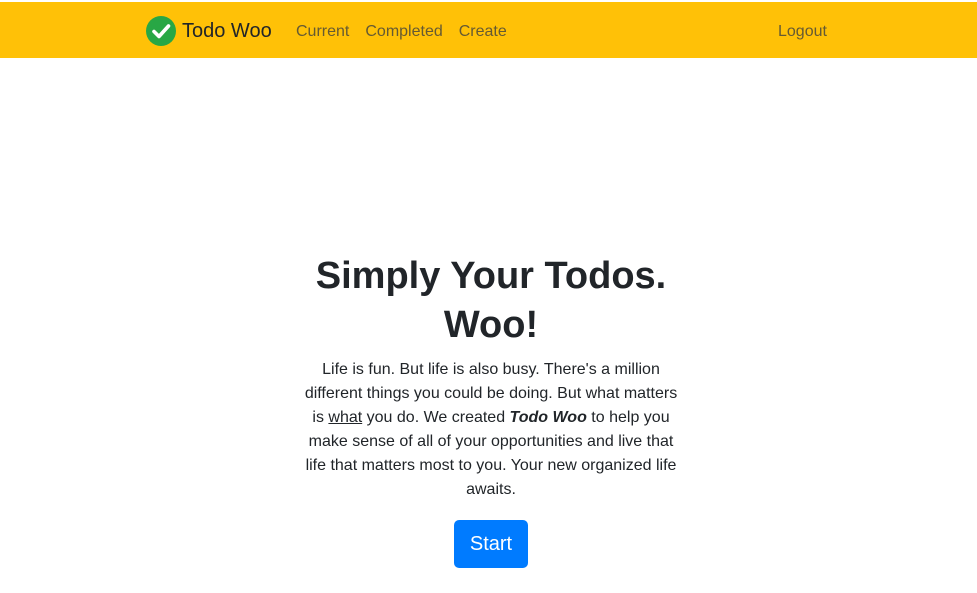 Image resolution: width=977 pixels, height=593 pixels. I want to click on navbar: Todo Woo Current Completed Create Logout, so click(488, 30).